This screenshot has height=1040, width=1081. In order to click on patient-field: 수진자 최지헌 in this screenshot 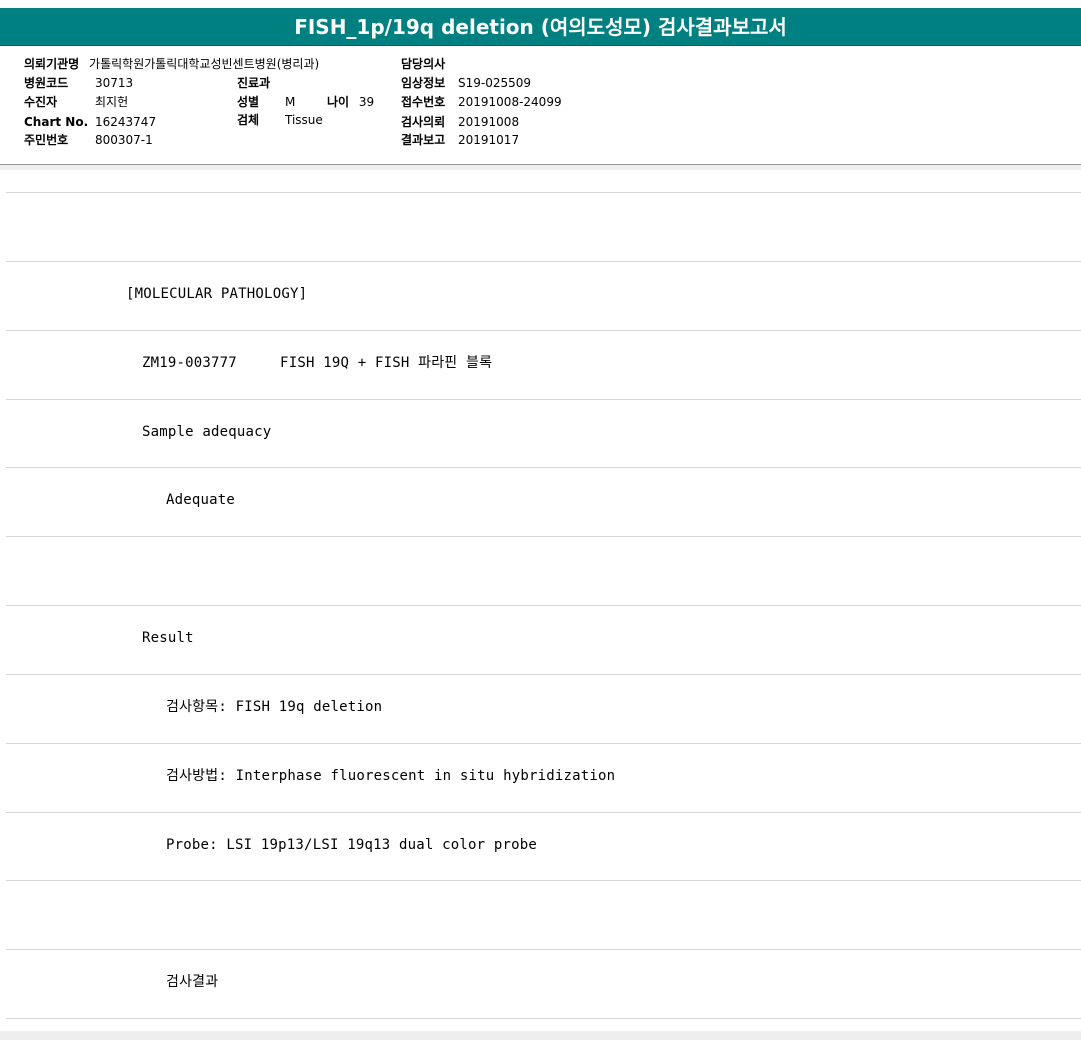, I will do `click(76, 102)`.